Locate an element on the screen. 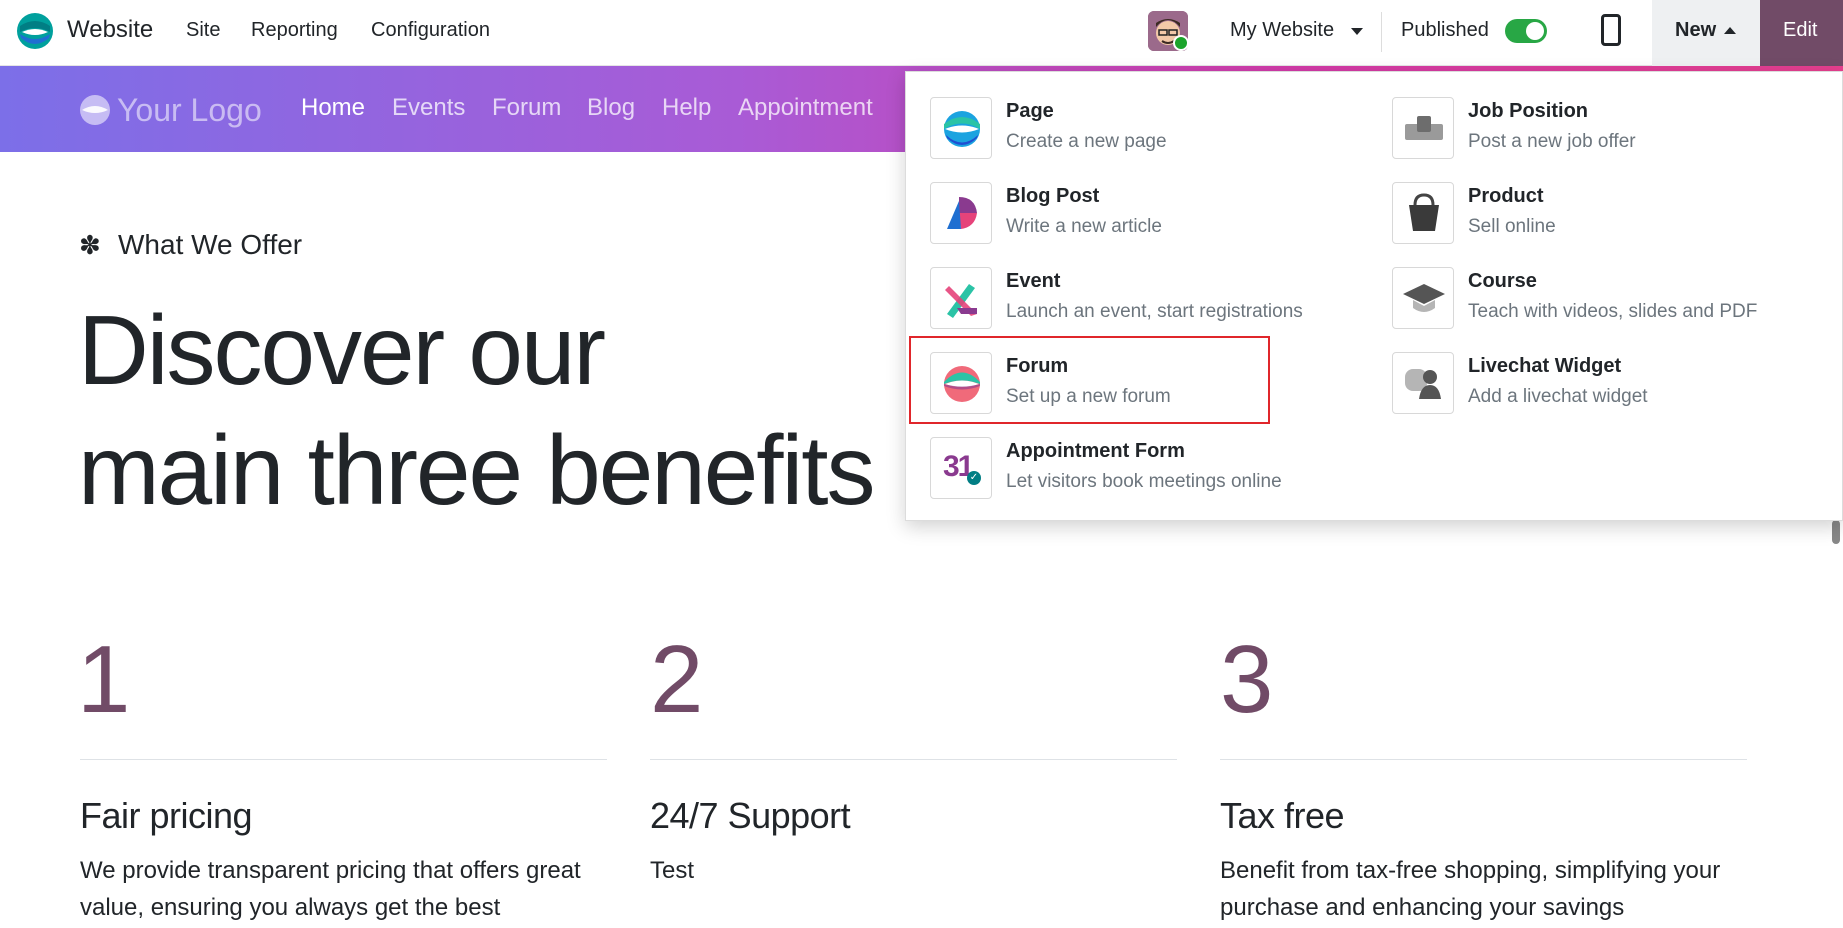  item-title: Course is located at coordinates (1502, 281).